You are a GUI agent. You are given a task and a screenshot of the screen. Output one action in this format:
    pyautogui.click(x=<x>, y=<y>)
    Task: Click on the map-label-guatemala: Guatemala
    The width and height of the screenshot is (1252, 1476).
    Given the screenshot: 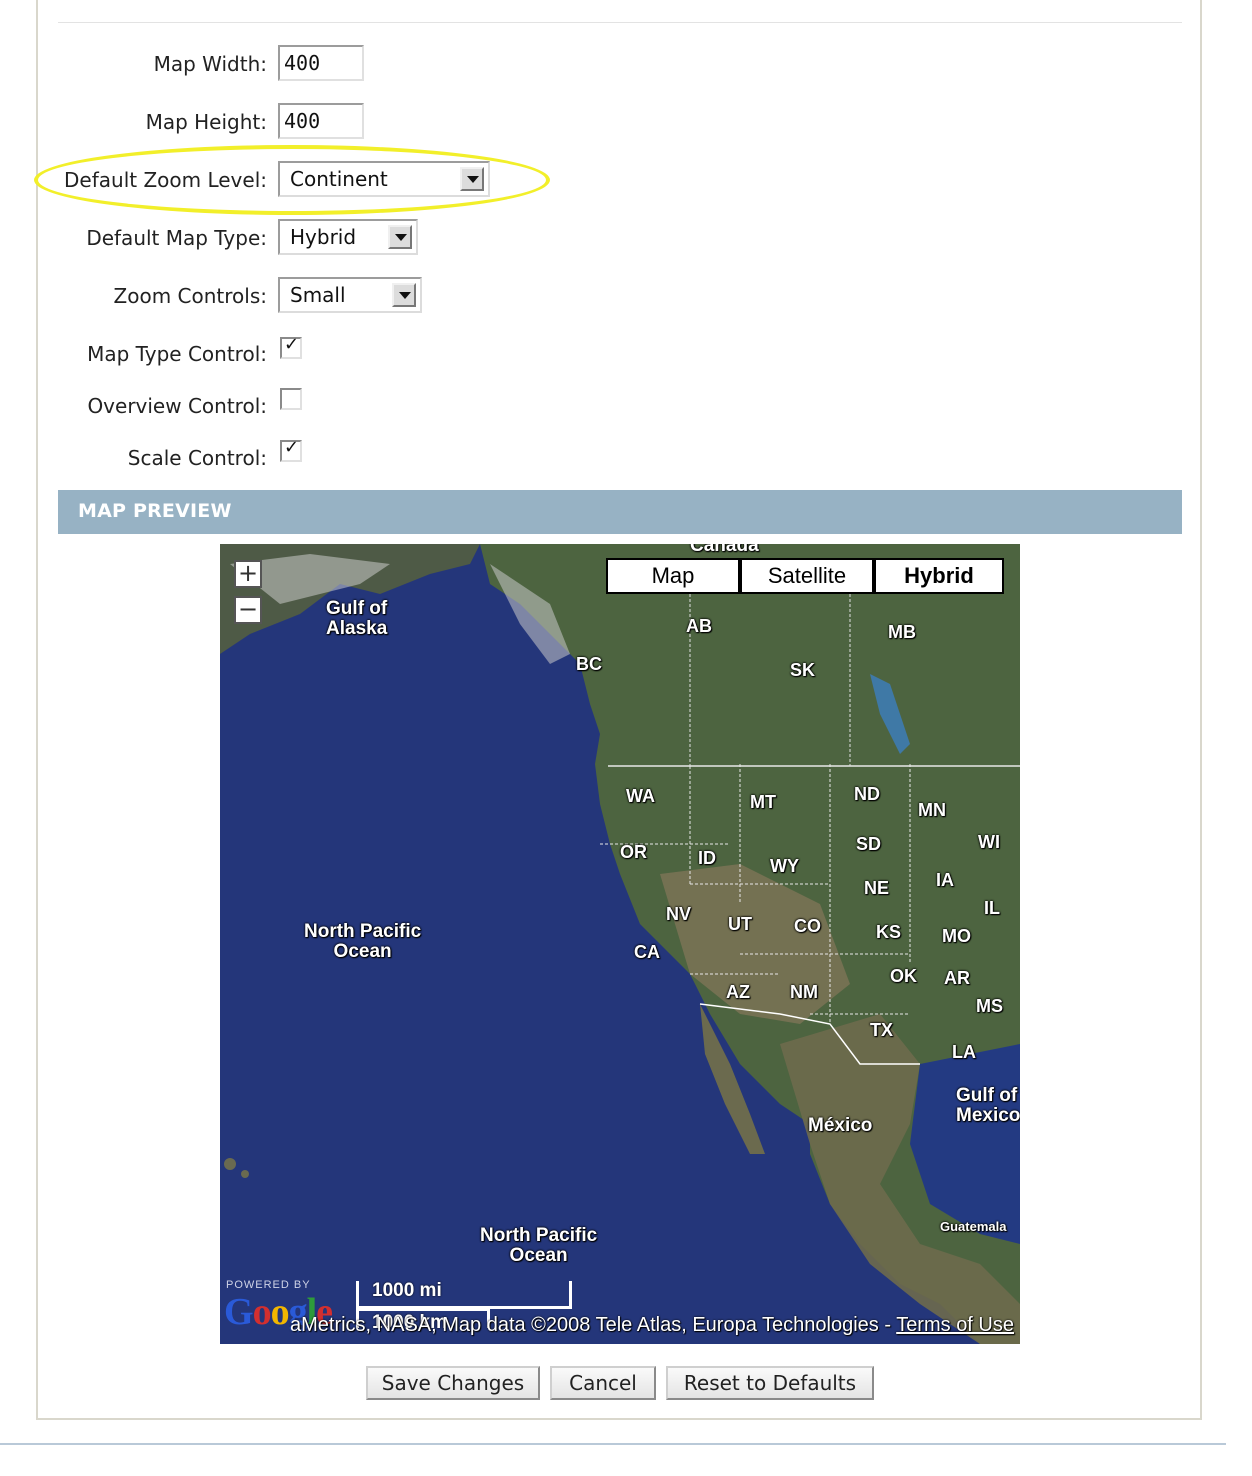 What is the action you would take?
    pyautogui.click(x=973, y=1226)
    